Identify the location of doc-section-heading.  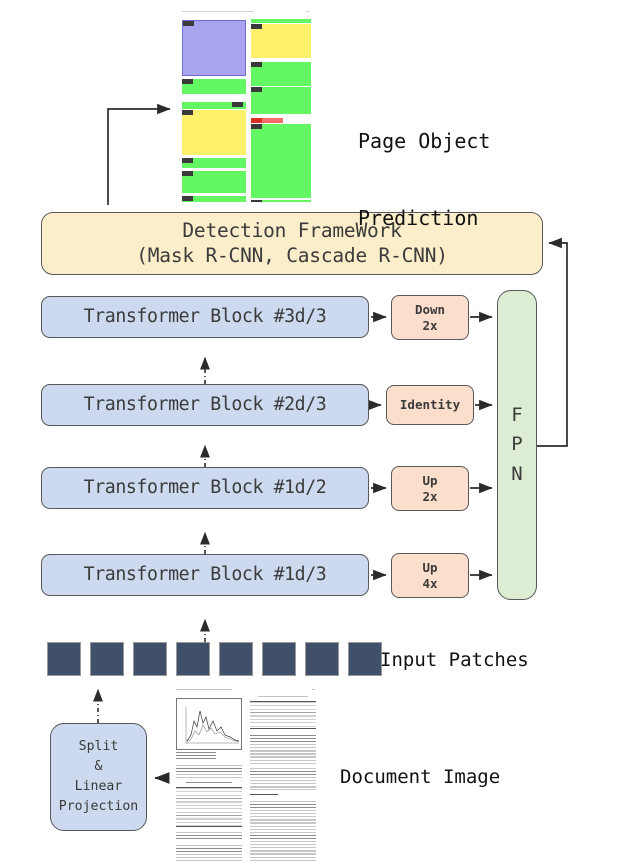
(264, 795).